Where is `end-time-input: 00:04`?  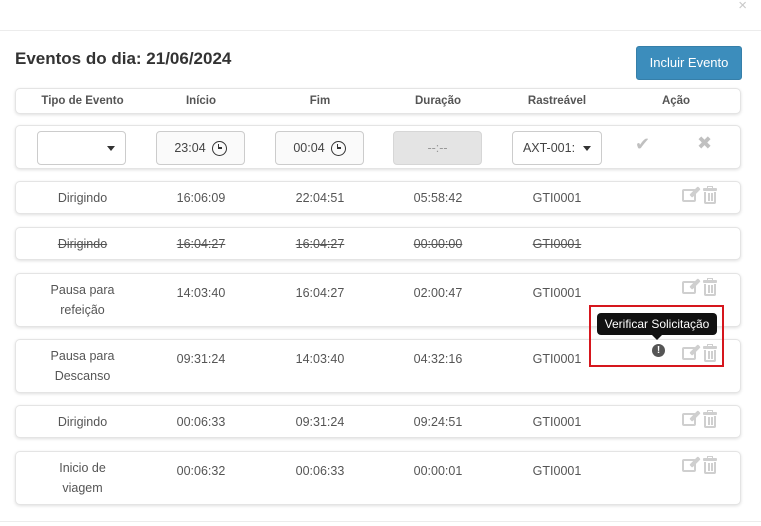 end-time-input: 00:04 is located at coordinates (319, 148).